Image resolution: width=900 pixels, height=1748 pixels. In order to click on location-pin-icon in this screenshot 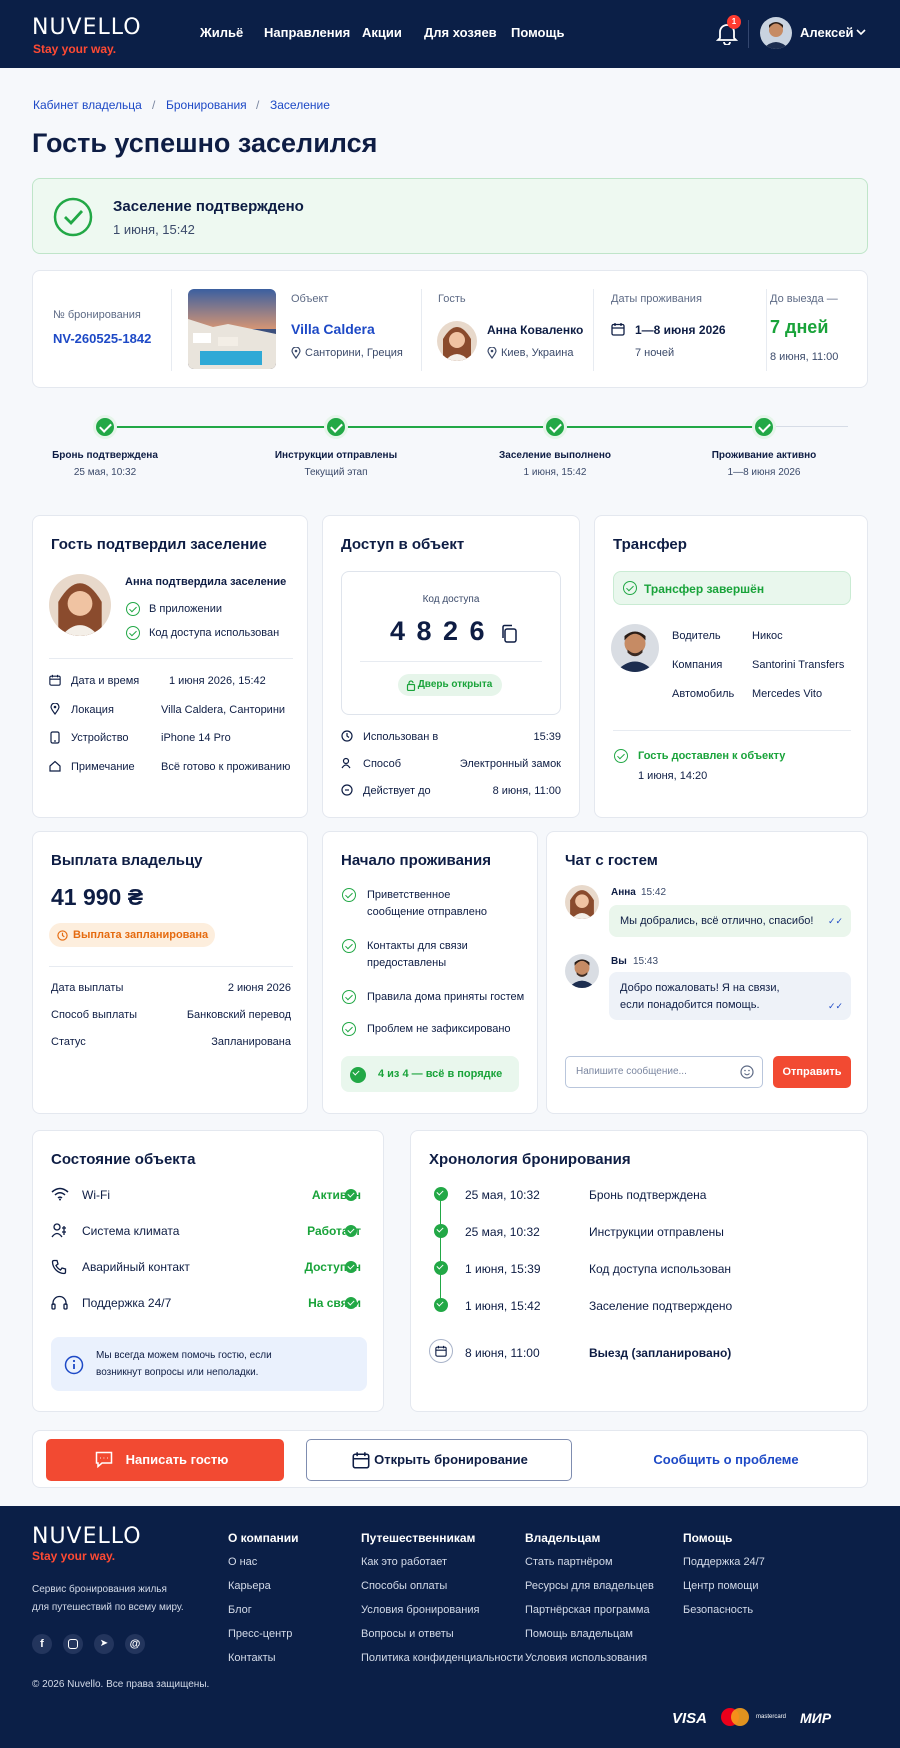, I will do `click(296, 353)`.